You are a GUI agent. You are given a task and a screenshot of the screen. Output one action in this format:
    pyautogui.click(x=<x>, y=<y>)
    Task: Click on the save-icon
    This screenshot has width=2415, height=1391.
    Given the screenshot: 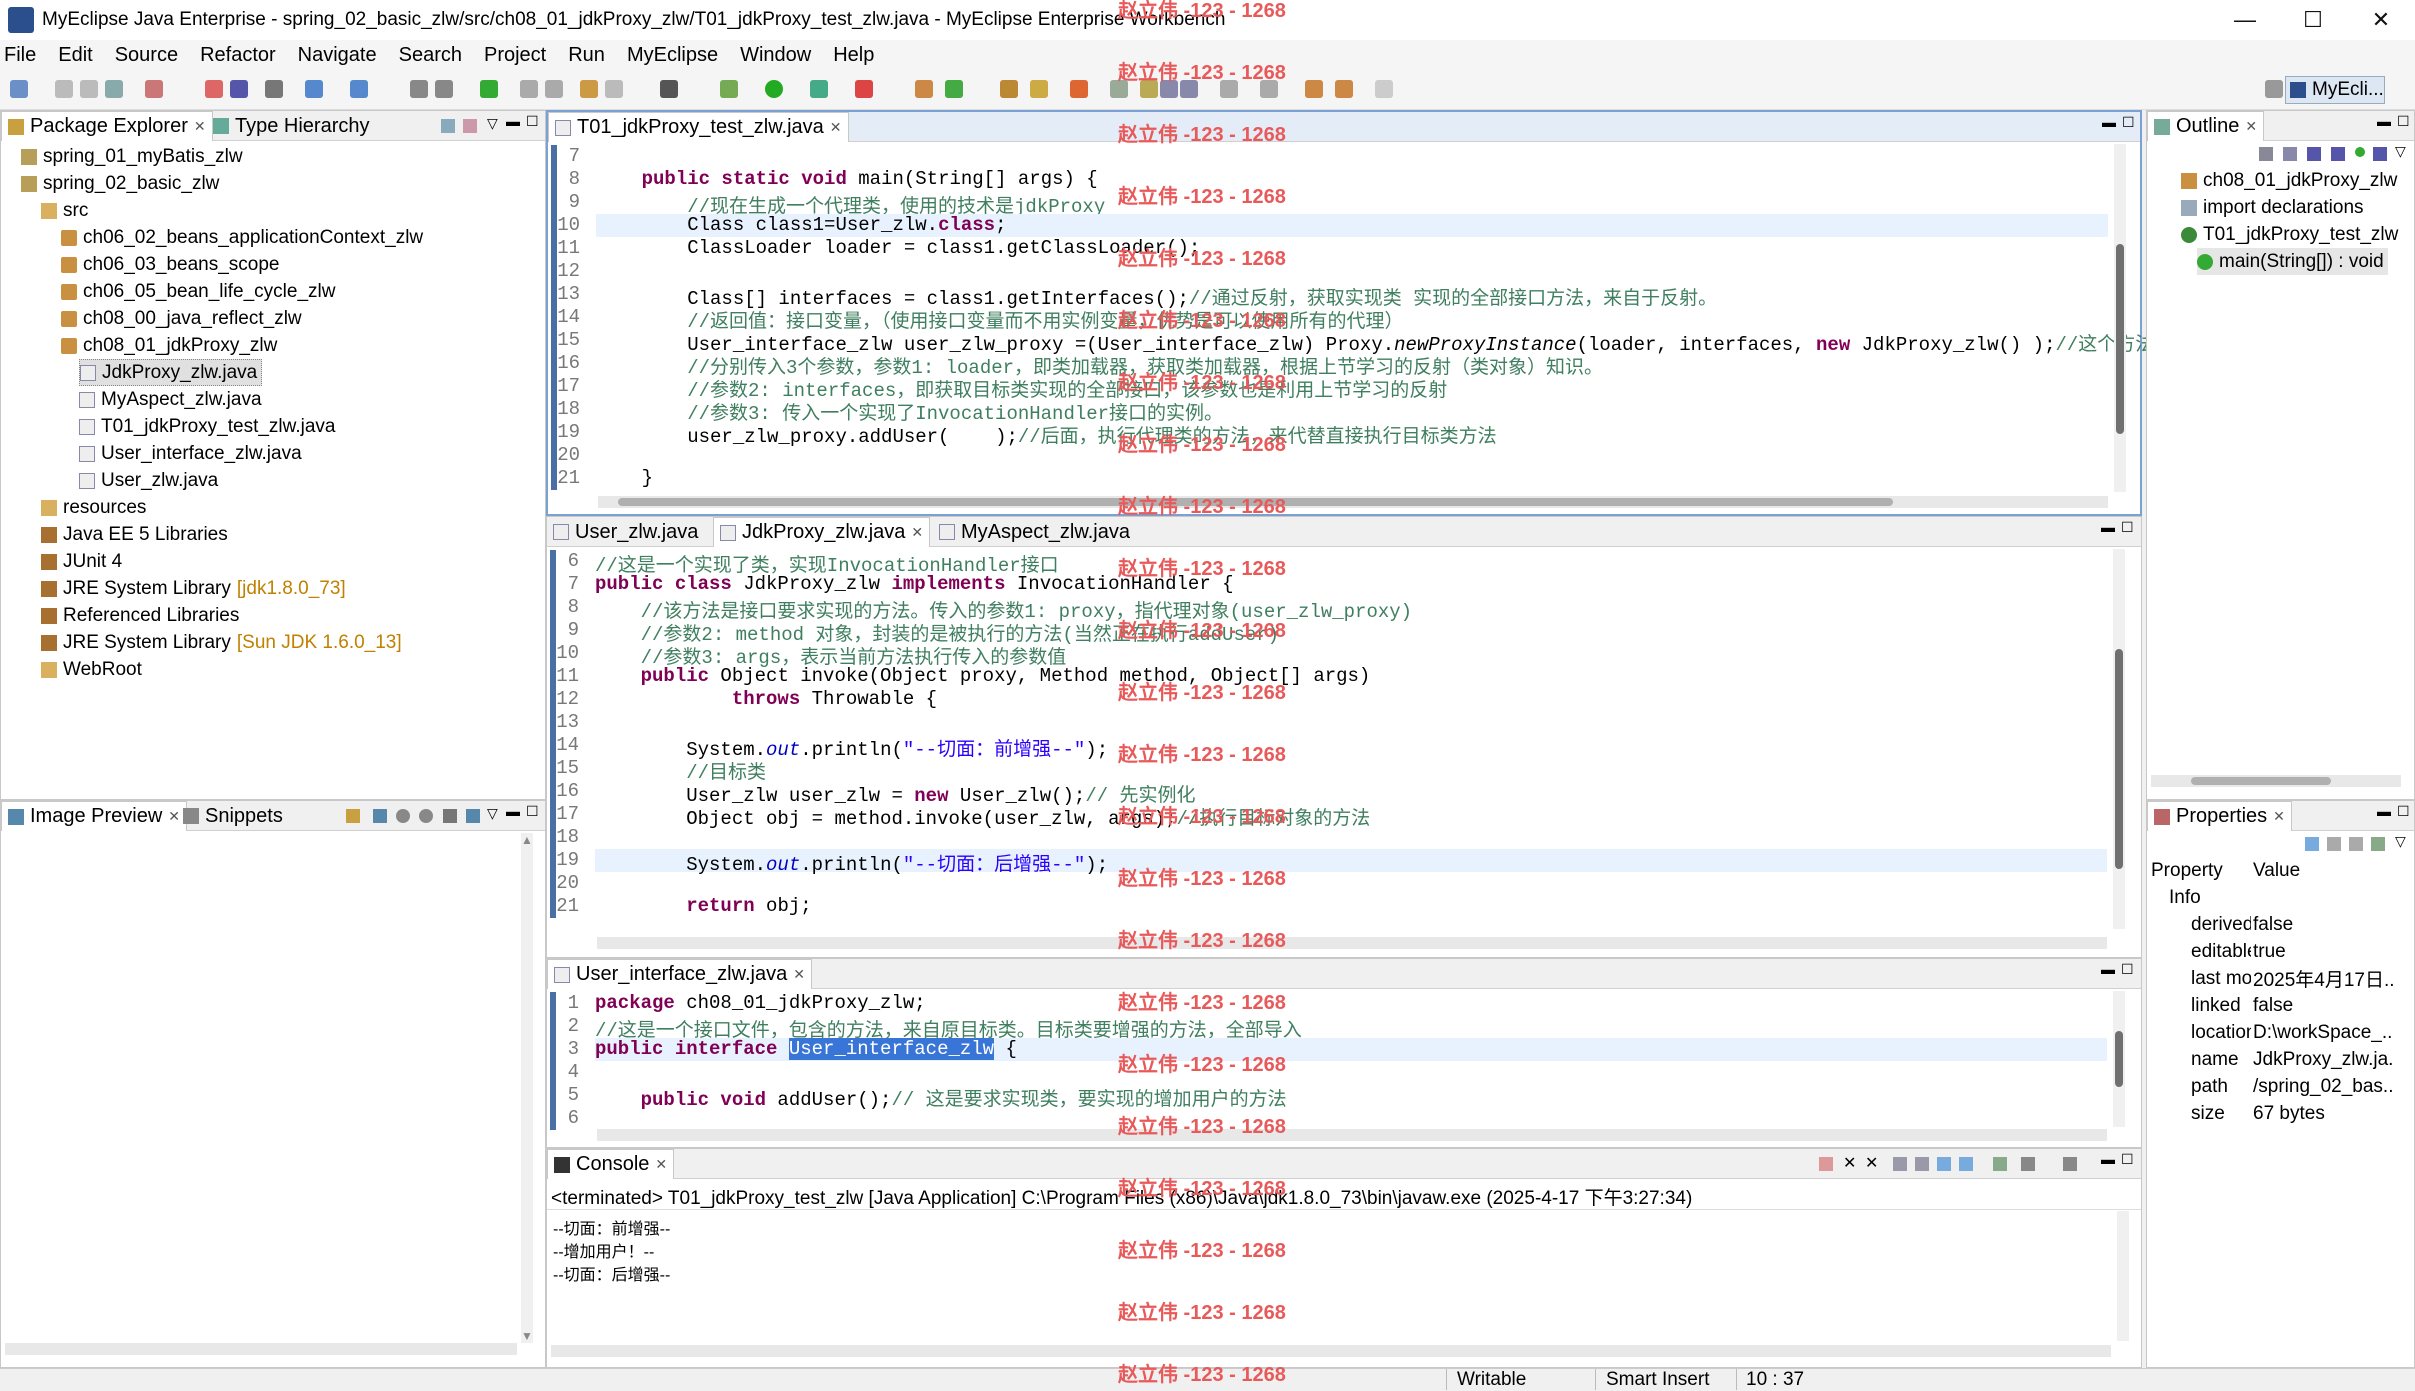 What is the action you would take?
    pyautogui.click(x=64, y=89)
    